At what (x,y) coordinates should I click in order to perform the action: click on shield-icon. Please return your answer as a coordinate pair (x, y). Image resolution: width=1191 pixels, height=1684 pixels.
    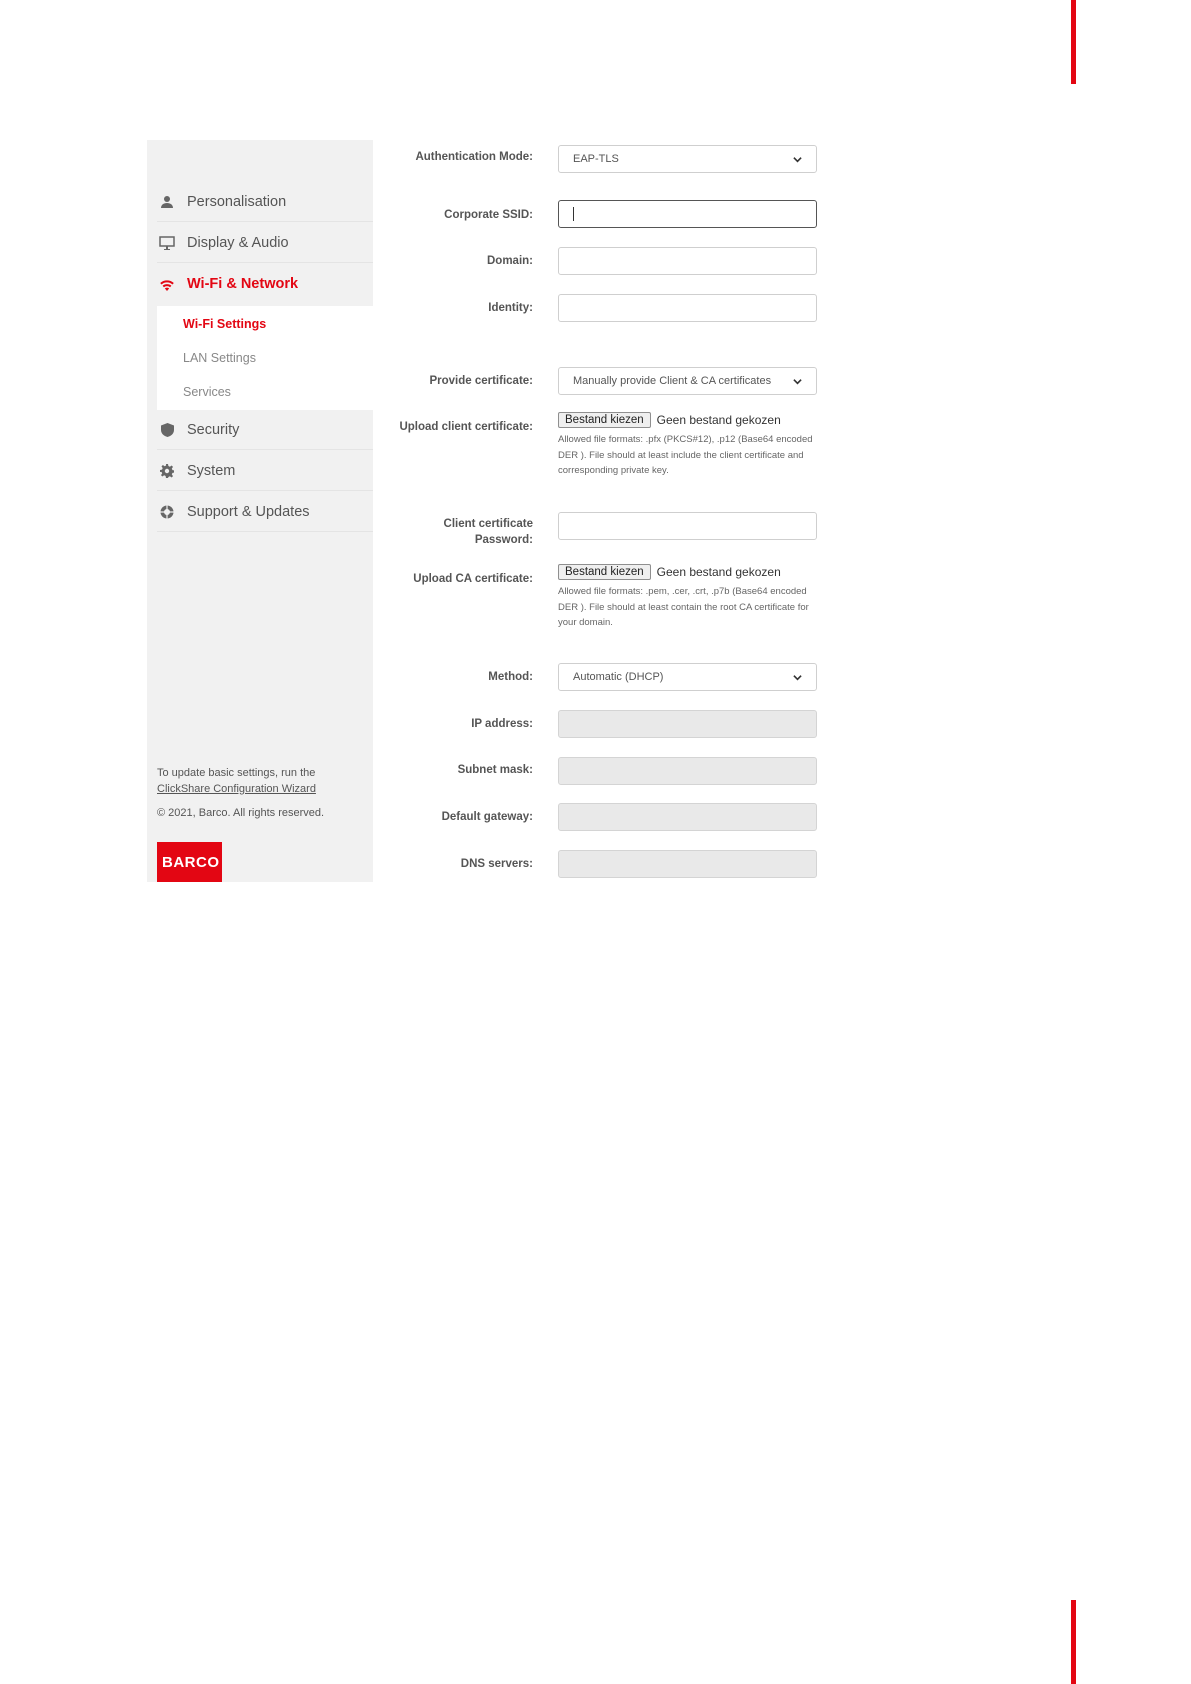
    Looking at the image, I should click on (167, 430).